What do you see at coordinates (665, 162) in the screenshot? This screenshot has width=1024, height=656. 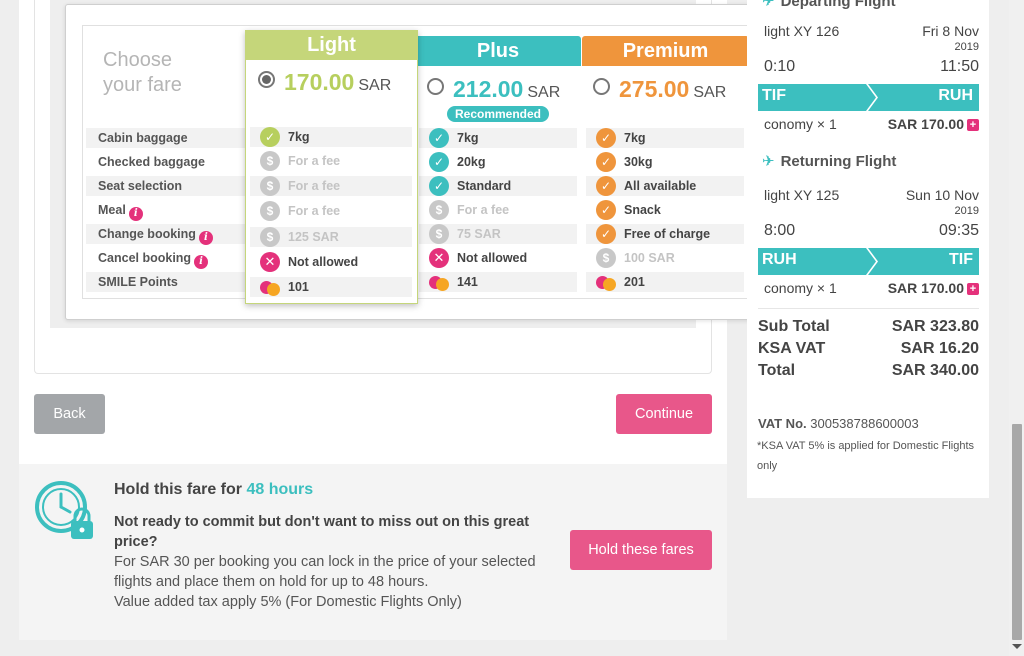 I see `premium-checked-baggage: ✓ 30kg` at bounding box center [665, 162].